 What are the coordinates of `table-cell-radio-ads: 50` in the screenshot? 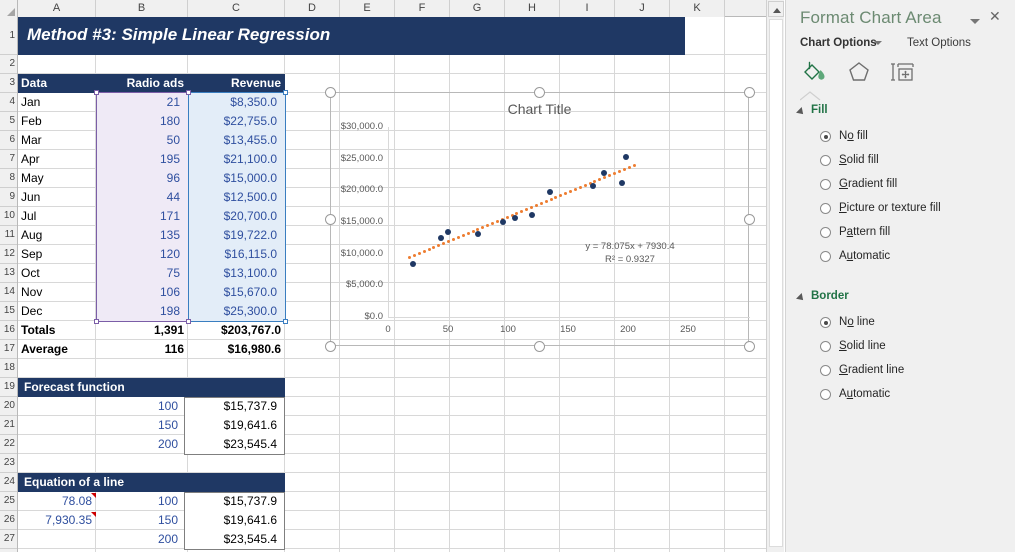 It's located at (140, 140).